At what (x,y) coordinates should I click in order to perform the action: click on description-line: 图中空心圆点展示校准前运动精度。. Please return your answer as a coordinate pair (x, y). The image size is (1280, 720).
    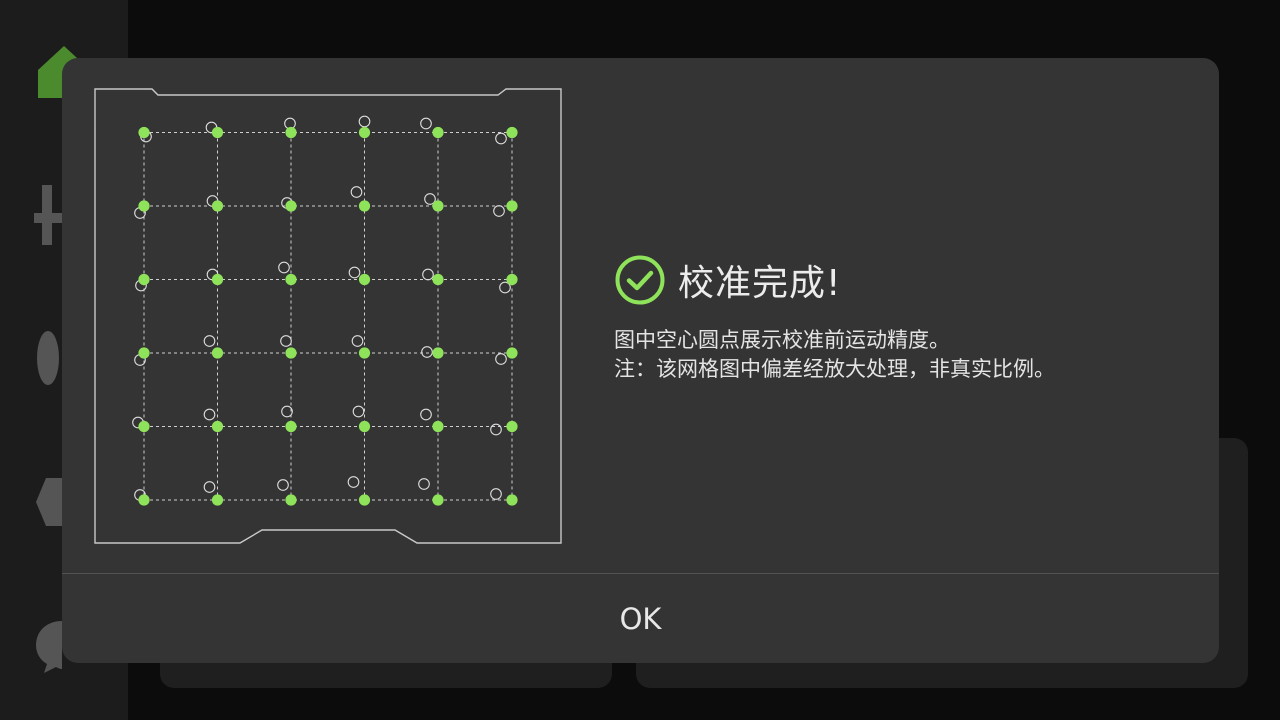
    Looking at the image, I should click on (782, 340).